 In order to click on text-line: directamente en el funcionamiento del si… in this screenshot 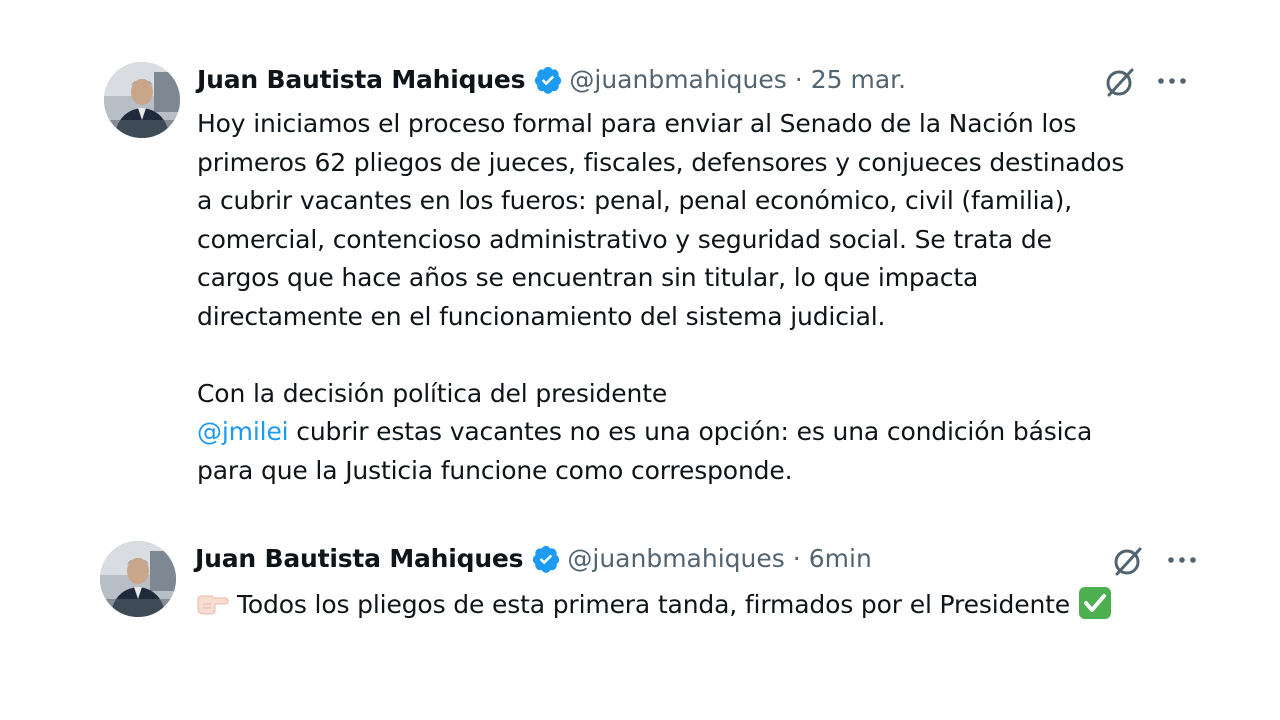, I will do `click(541, 316)`.